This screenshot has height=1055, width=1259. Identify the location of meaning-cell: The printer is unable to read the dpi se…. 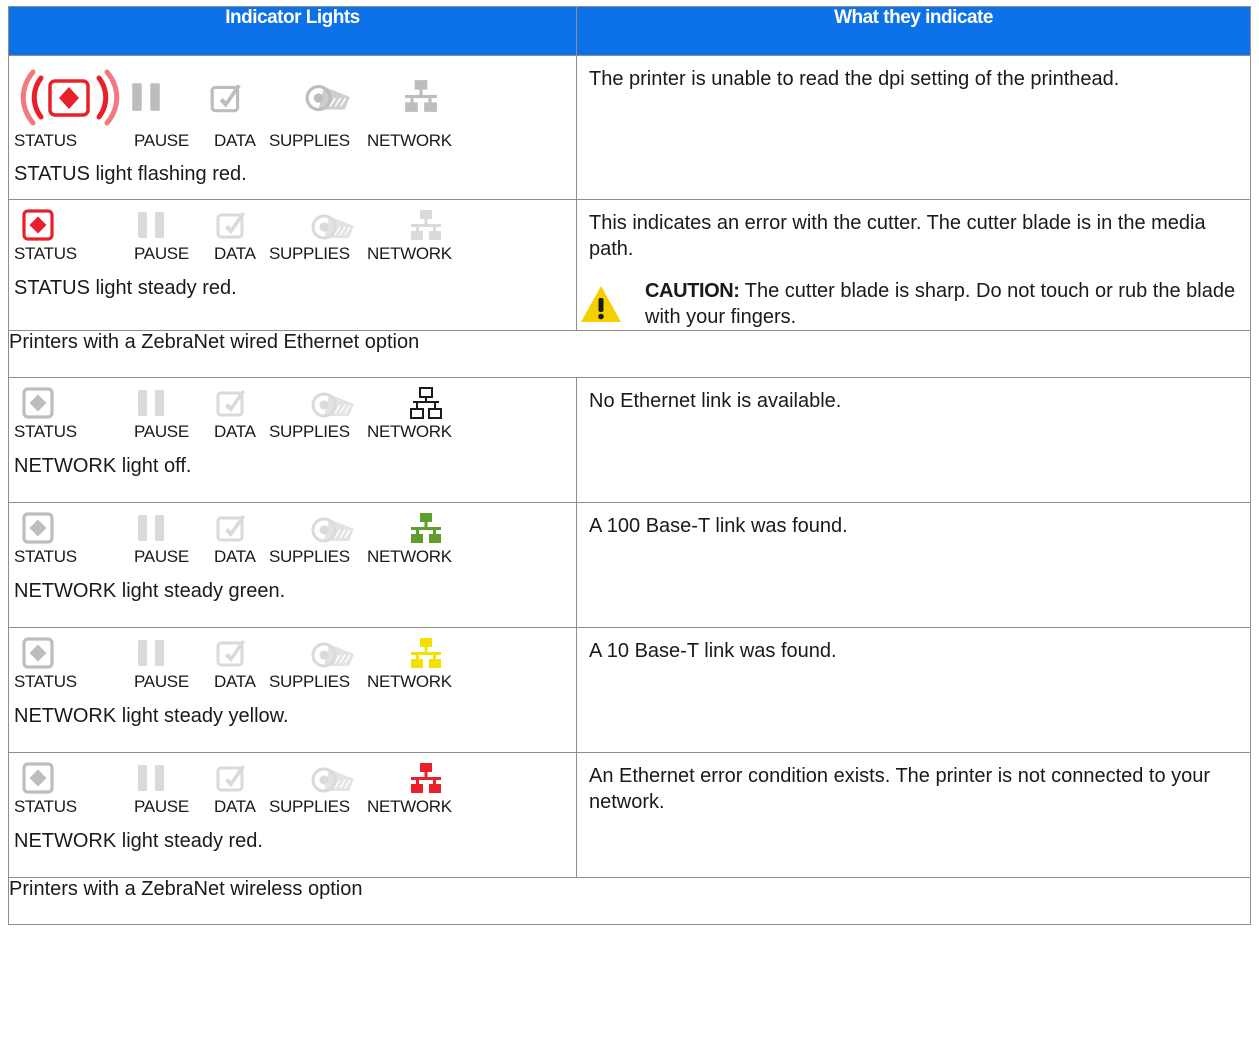
(913, 127).